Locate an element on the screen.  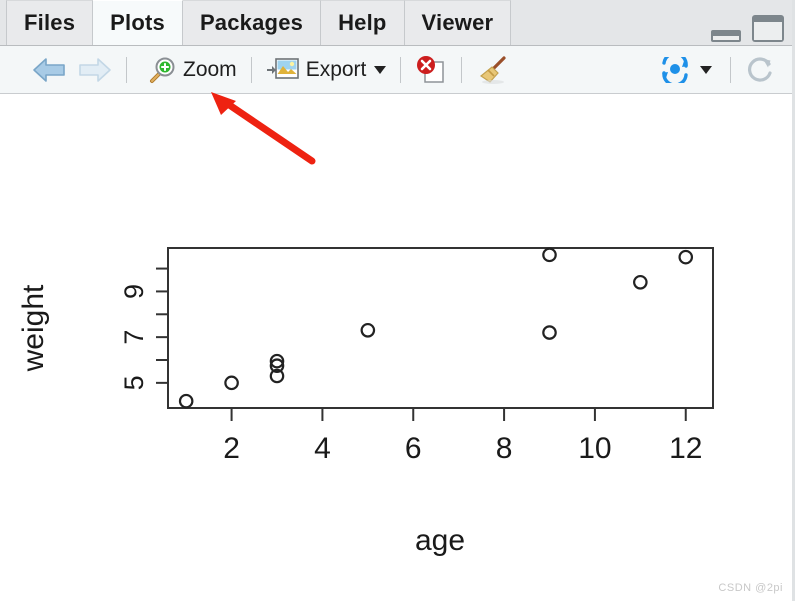
watermark-text: CSDN @2pi is located at coordinates (750, 588).